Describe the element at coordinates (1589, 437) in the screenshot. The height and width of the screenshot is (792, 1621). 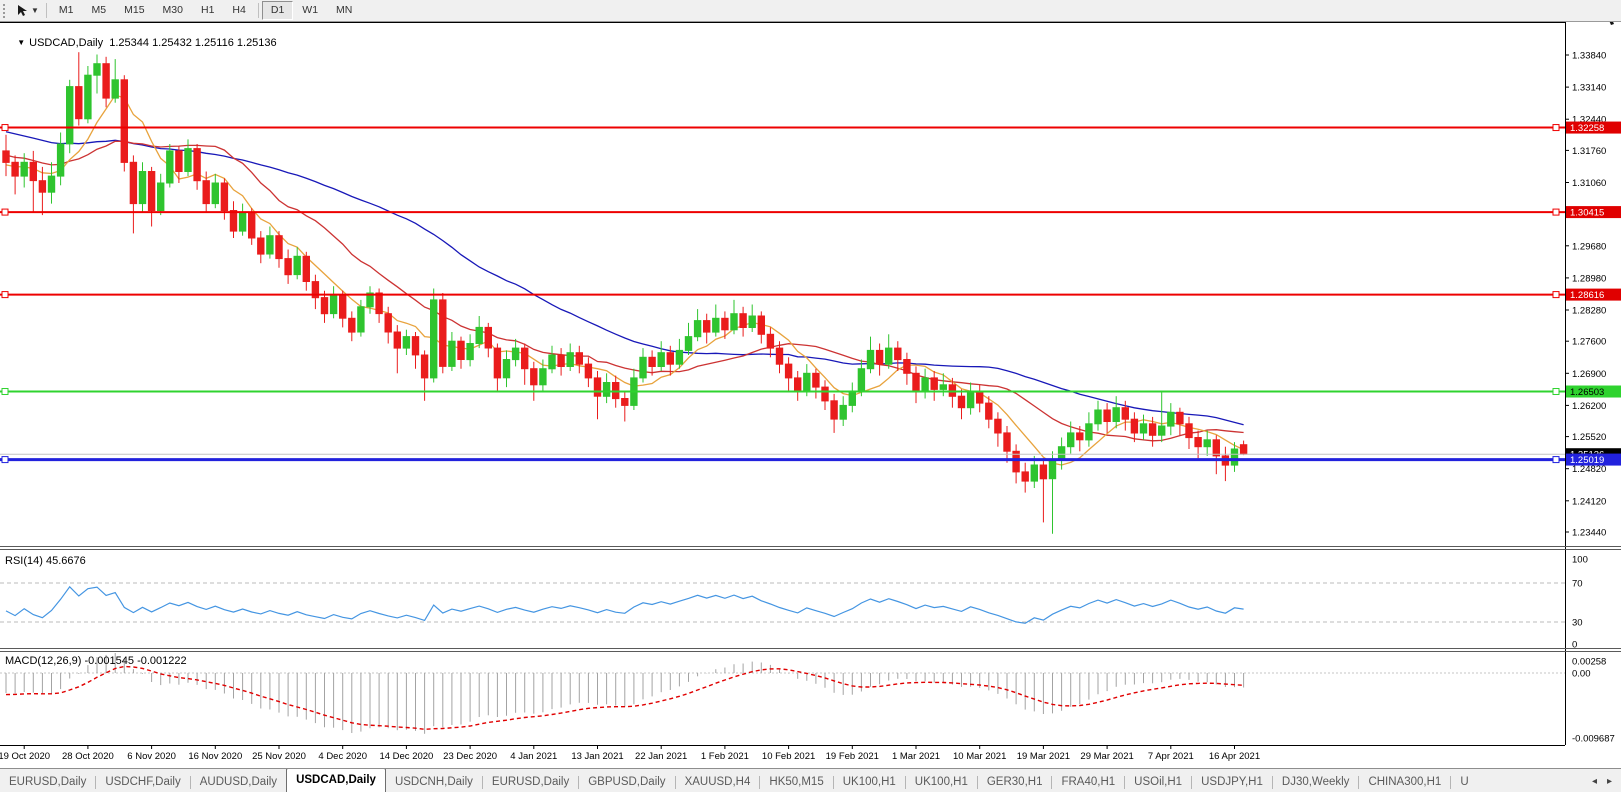
I see `price-tick-label: 1.25520` at that location.